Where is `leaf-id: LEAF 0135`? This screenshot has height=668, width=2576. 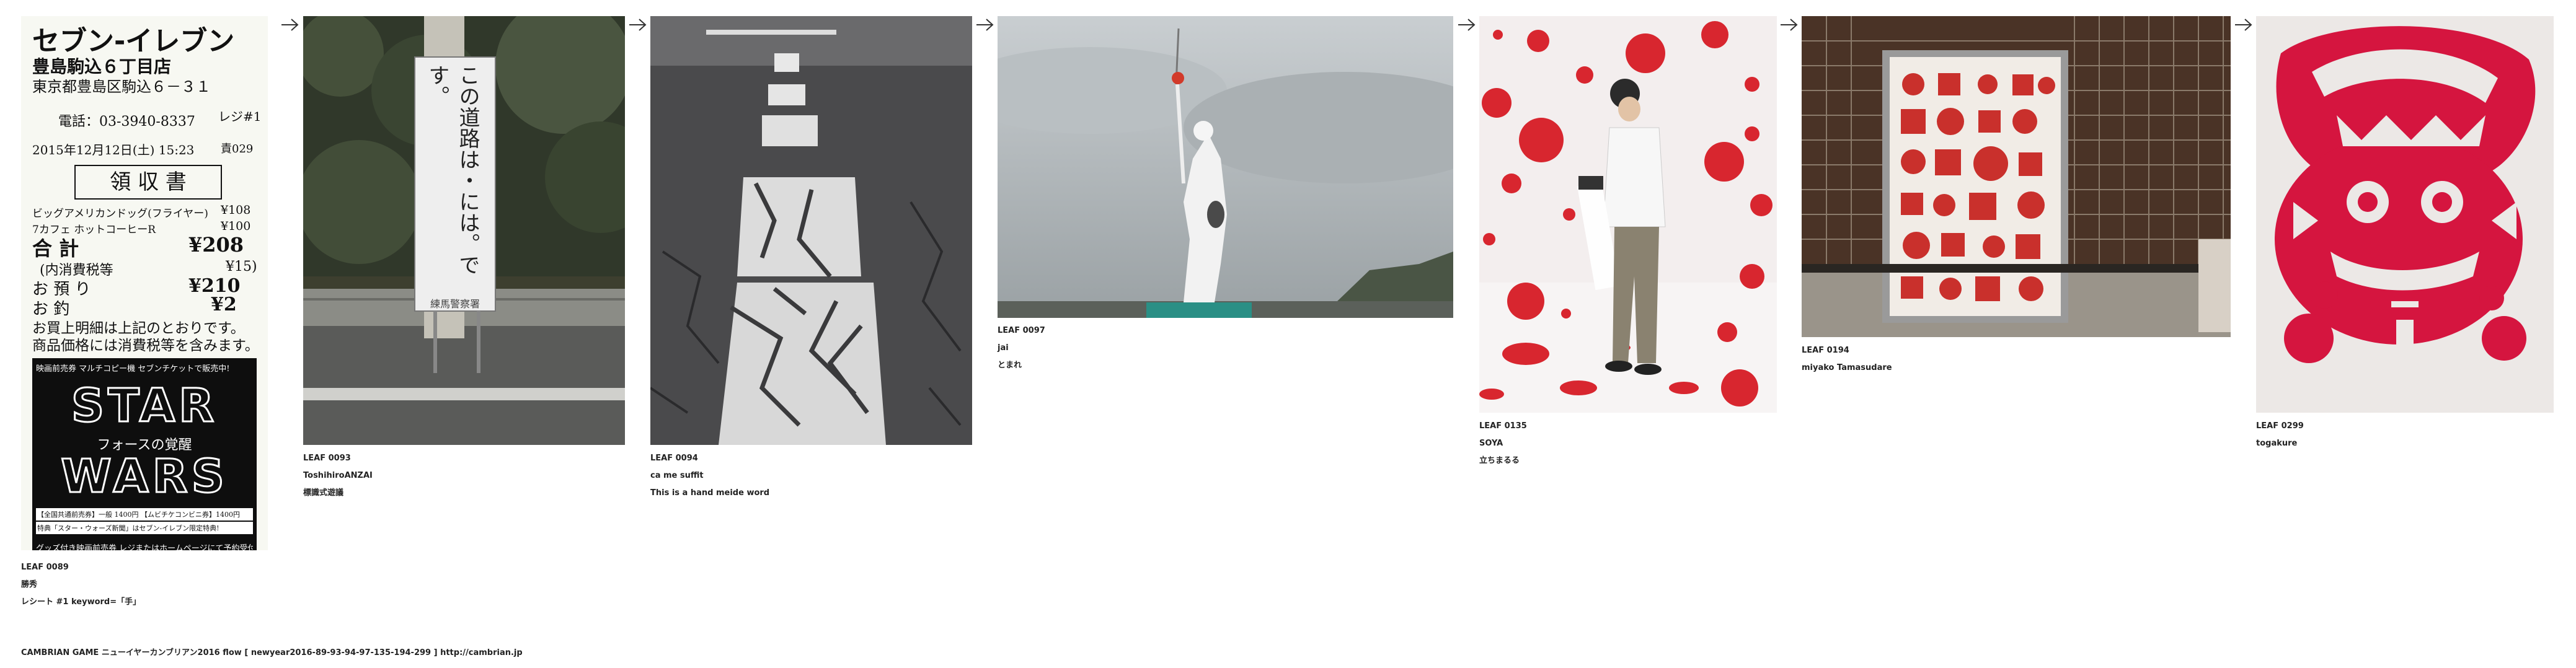
leaf-id: LEAF 0135 is located at coordinates (1503, 426).